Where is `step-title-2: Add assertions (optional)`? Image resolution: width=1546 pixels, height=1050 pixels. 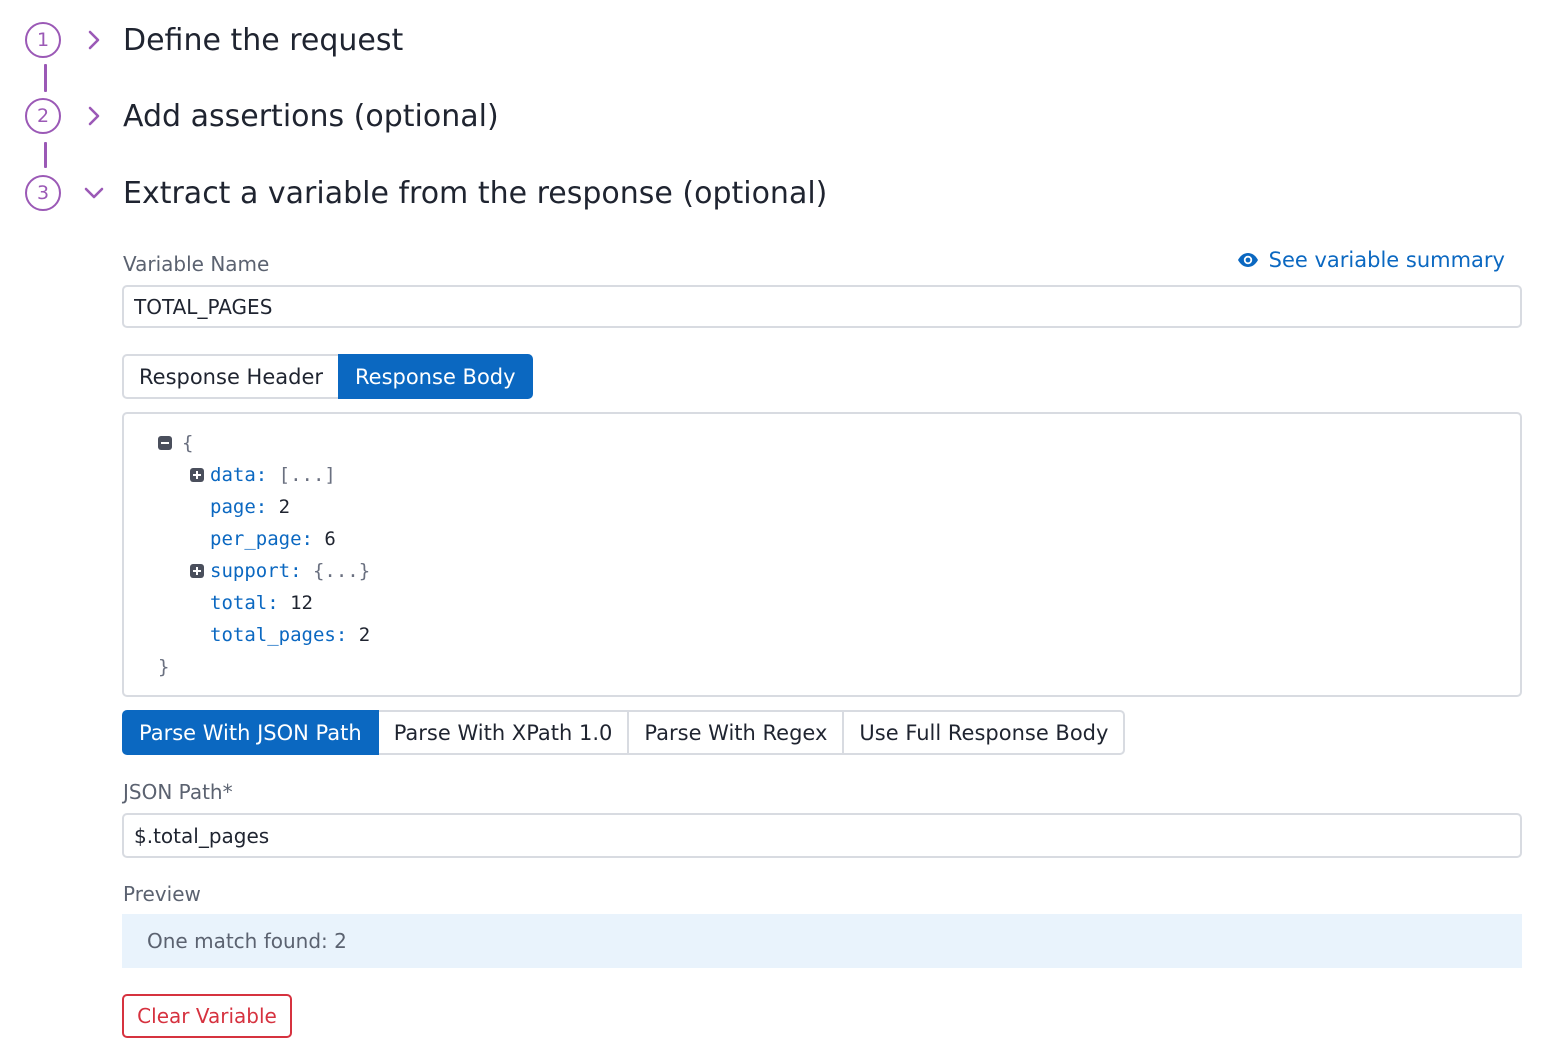
step-title-2: Add assertions (optional) is located at coordinates (311, 116).